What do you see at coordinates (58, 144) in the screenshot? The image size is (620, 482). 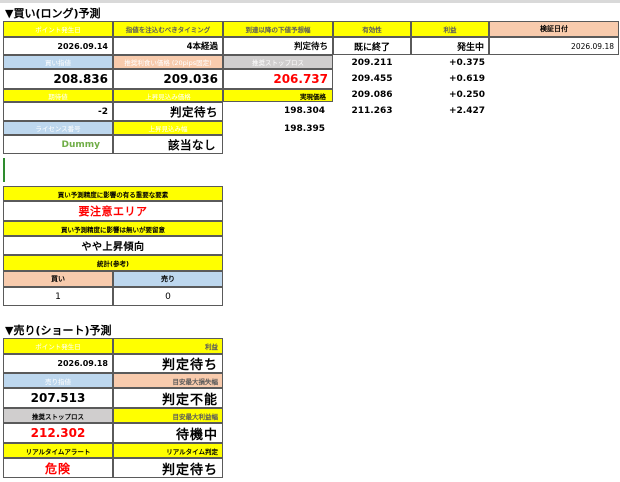 I see `long-license: Dummy` at bounding box center [58, 144].